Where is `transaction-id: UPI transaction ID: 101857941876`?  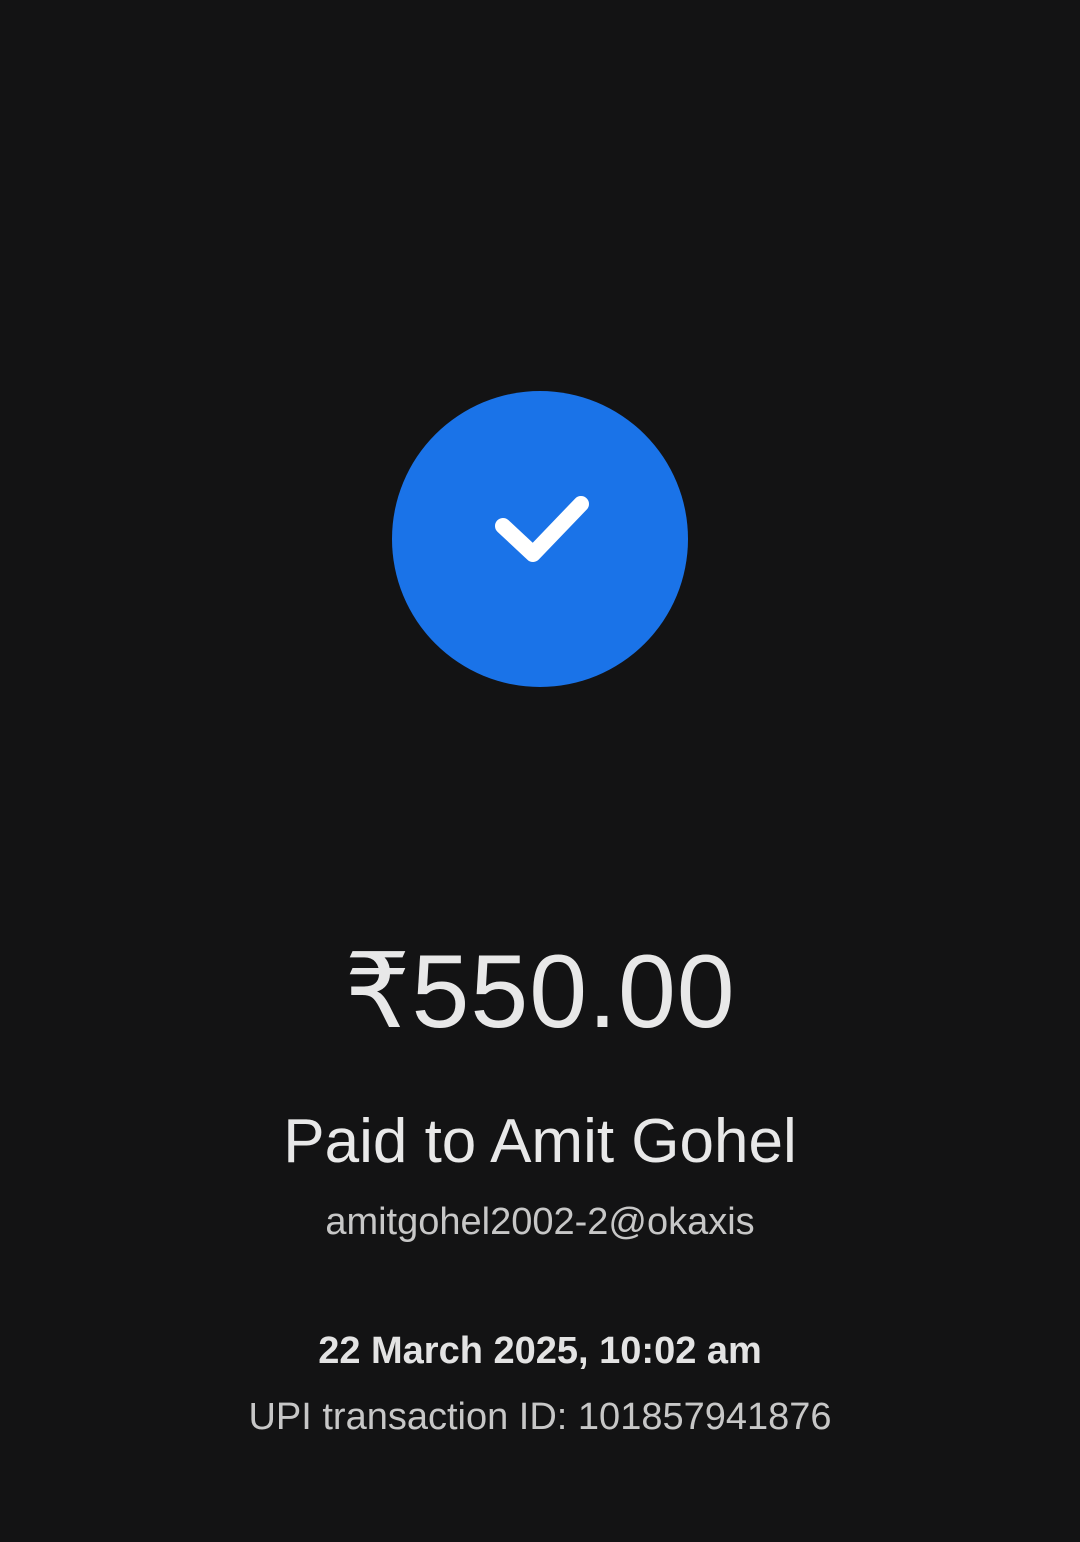
transaction-id: UPI transaction ID: 101857941876 is located at coordinates (540, 1417).